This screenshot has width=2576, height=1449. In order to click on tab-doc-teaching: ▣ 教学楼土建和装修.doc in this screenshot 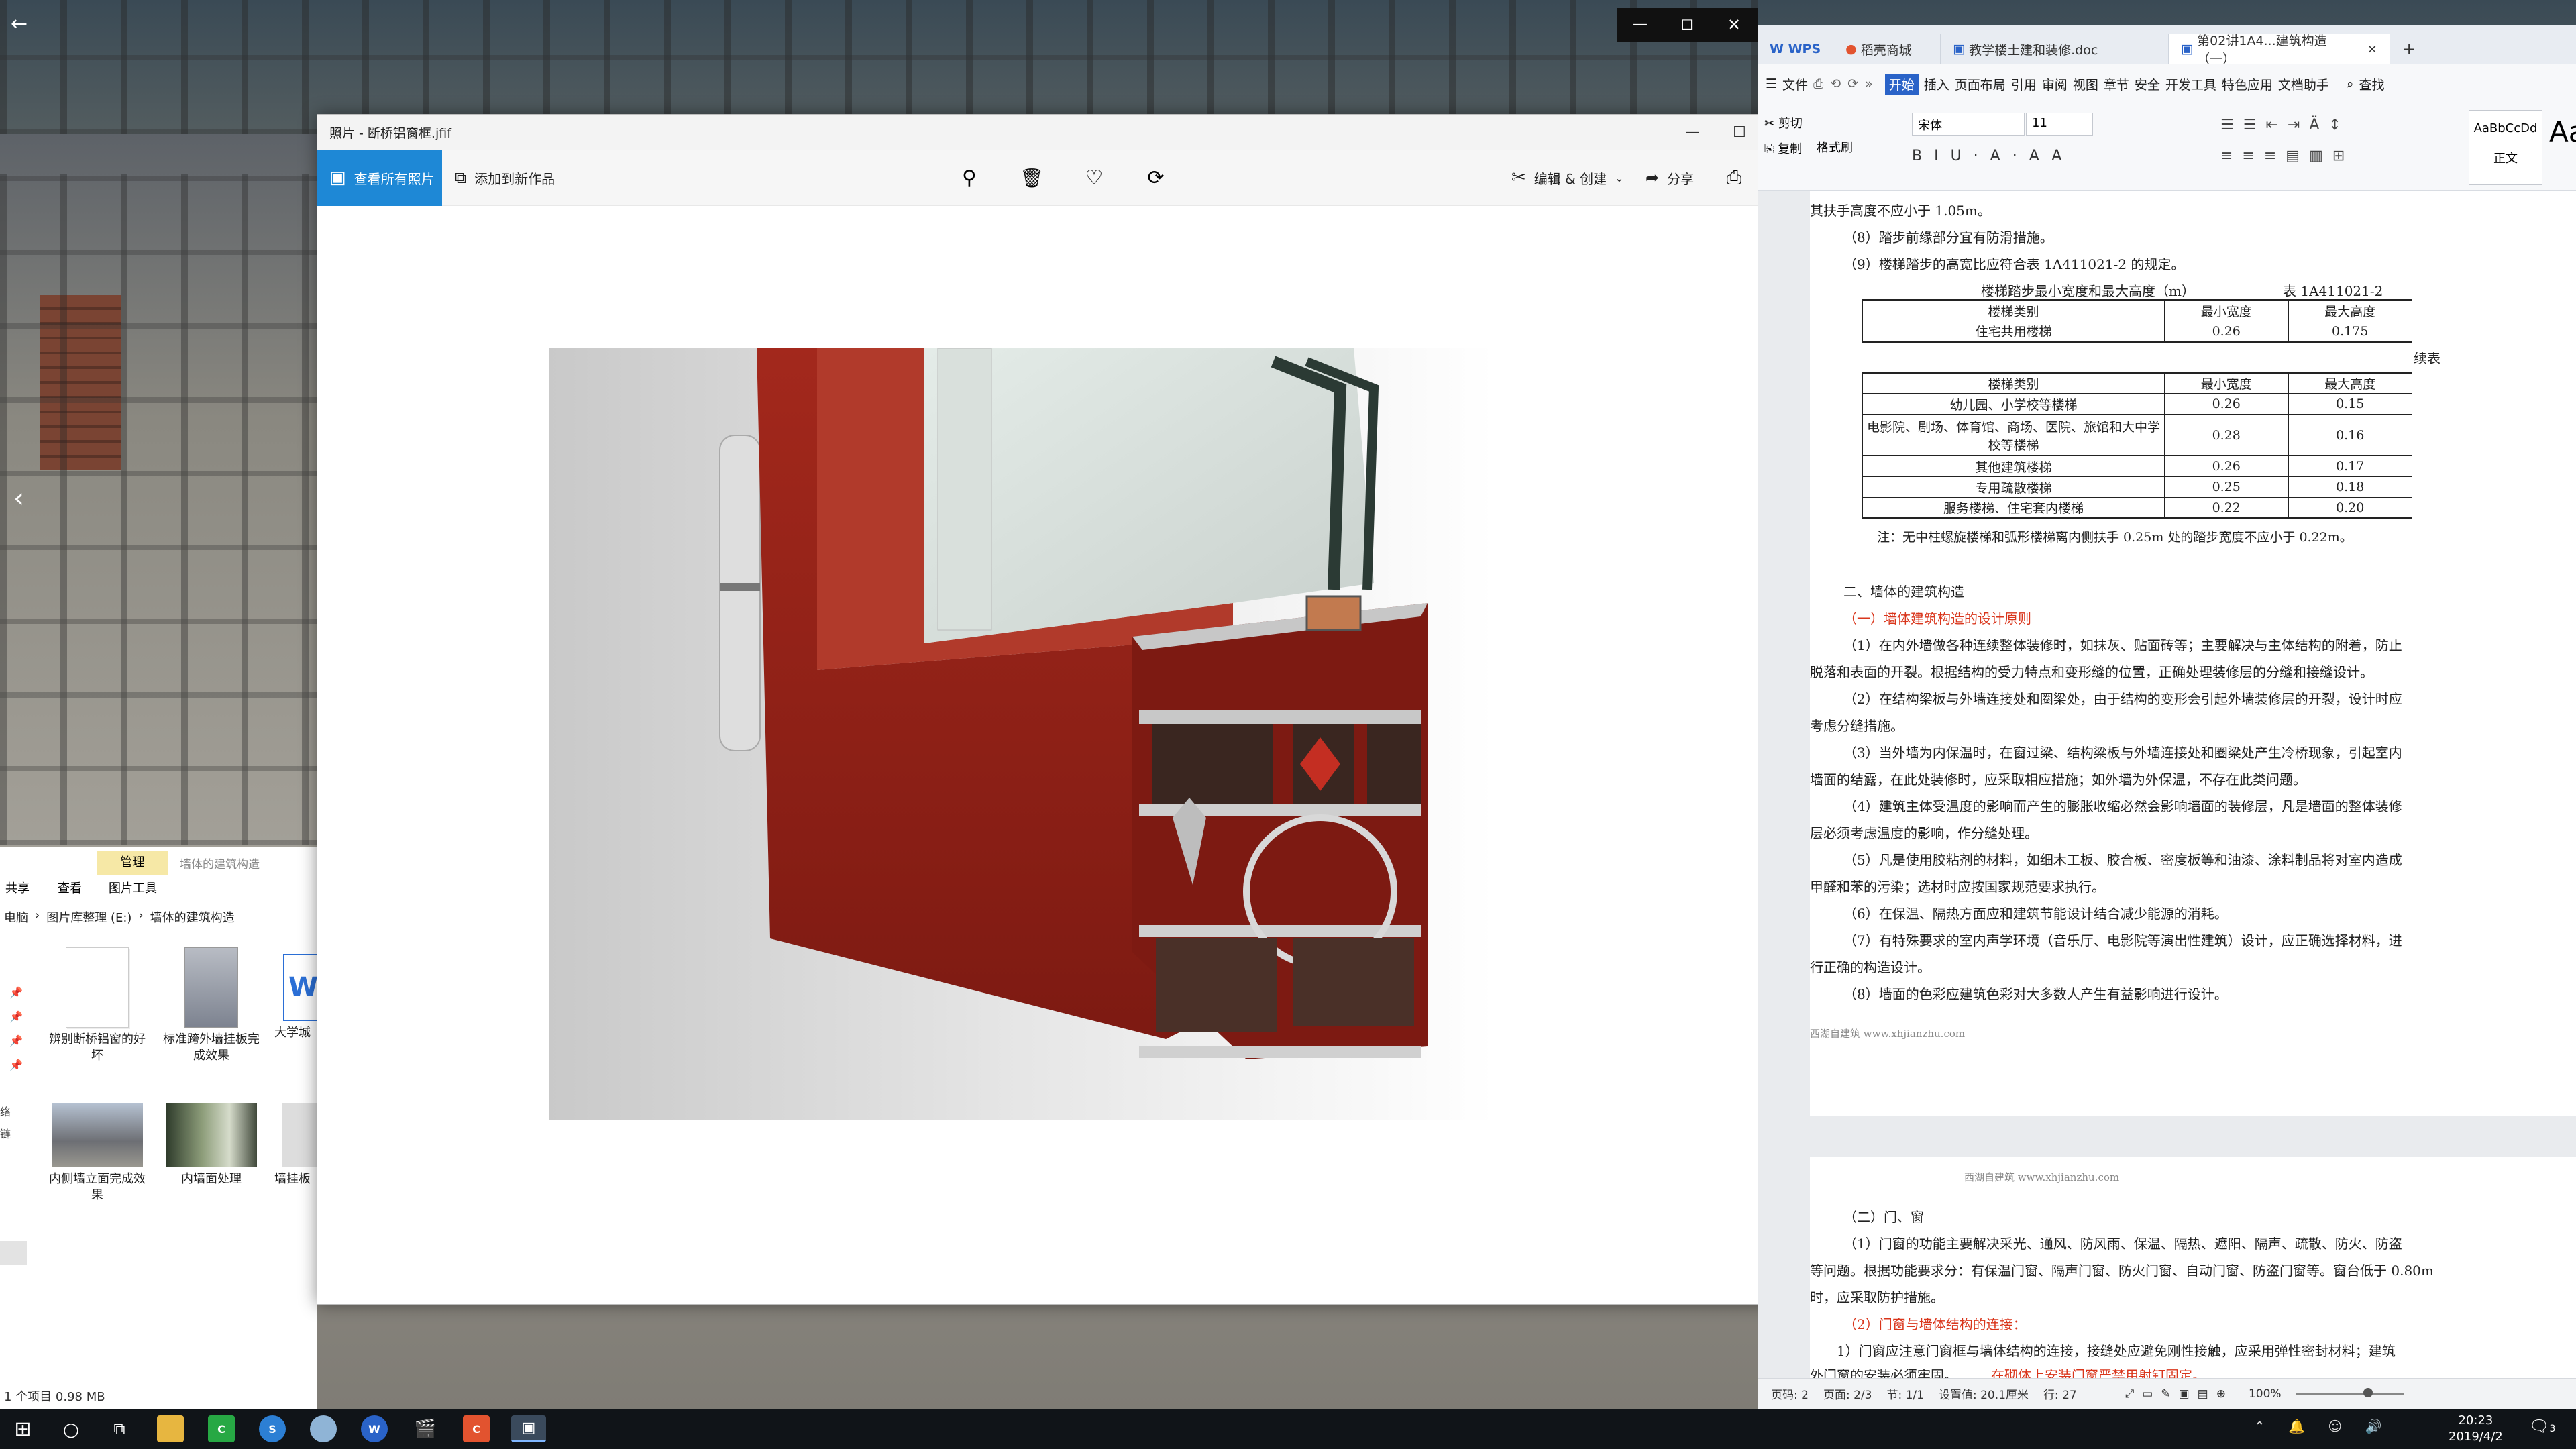, I will do `click(2055, 49)`.